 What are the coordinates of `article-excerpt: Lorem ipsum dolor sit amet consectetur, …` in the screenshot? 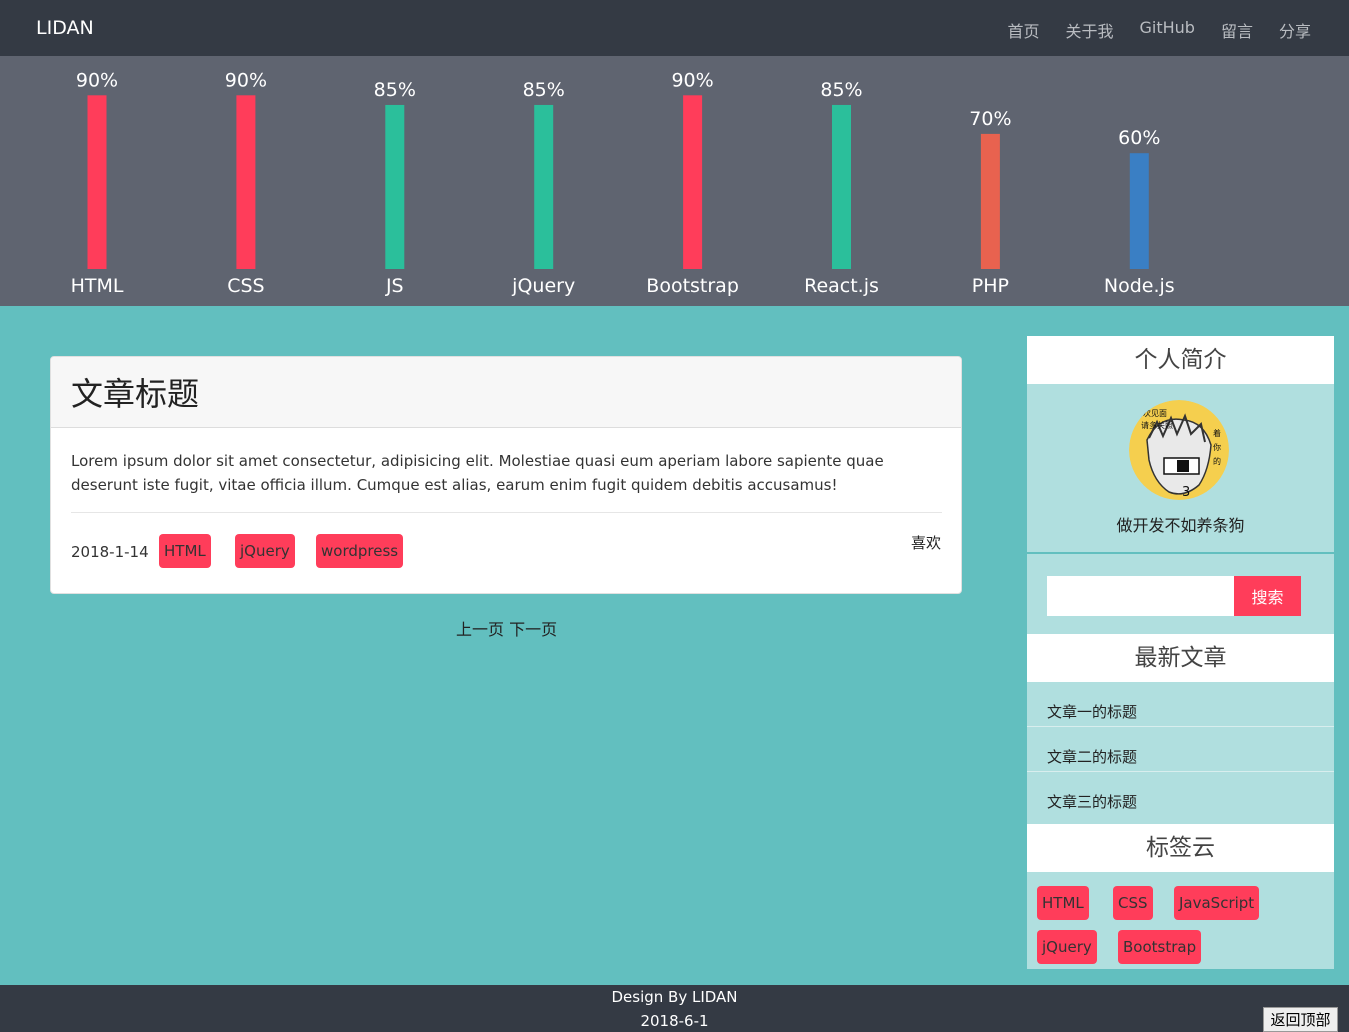 It's located at (477, 473).